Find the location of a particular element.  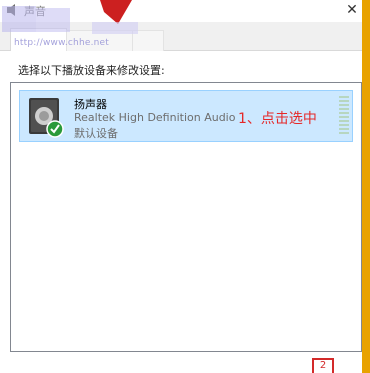

annotation-step2-marker: 2 is located at coordinates (323, 365).